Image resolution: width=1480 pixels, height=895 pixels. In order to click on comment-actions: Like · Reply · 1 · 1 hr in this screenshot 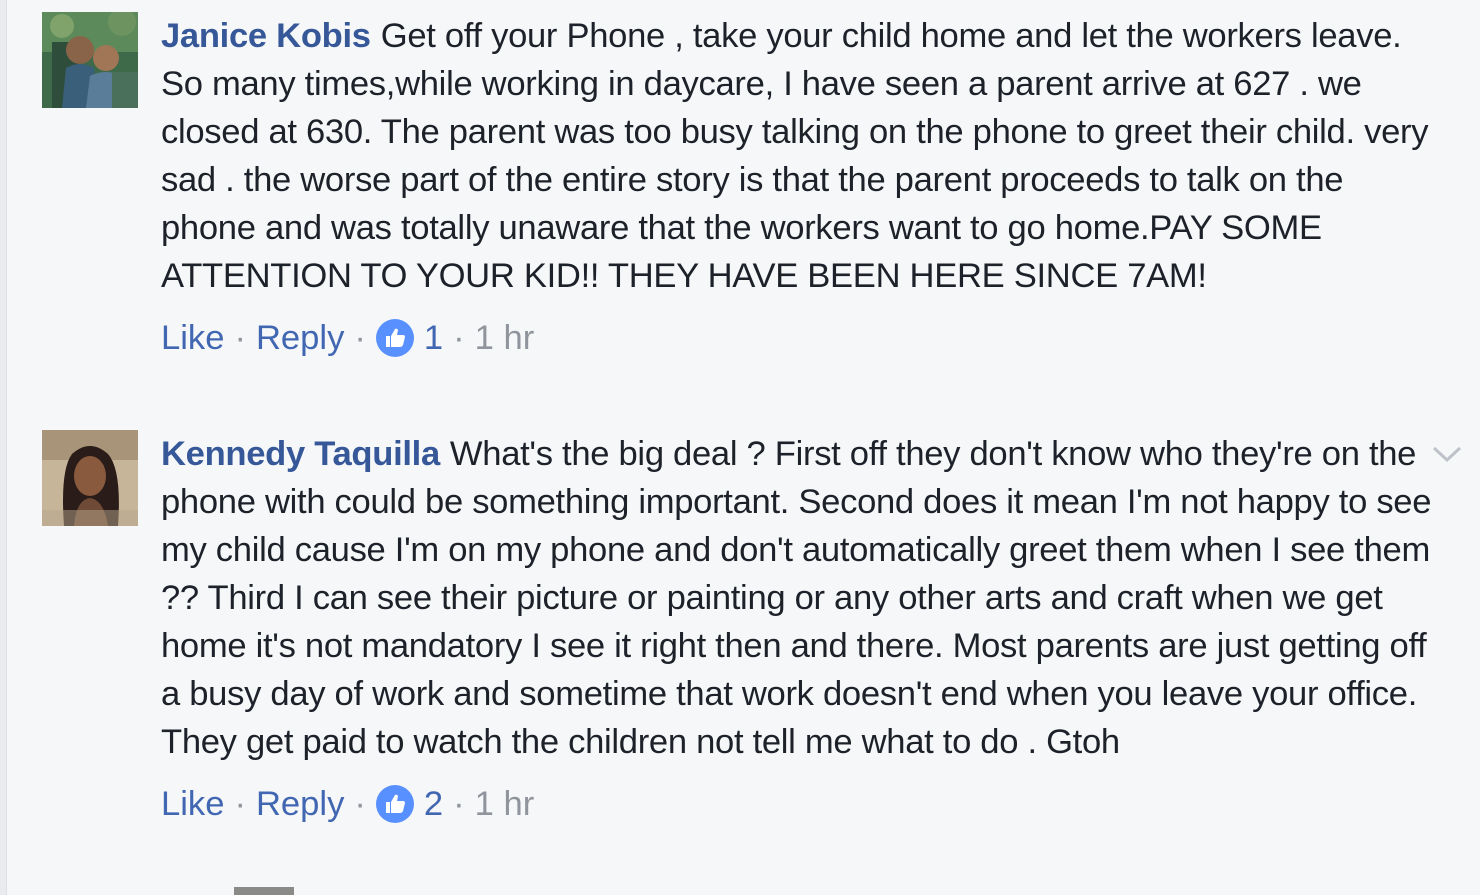, I will do `click(798, 338)`.